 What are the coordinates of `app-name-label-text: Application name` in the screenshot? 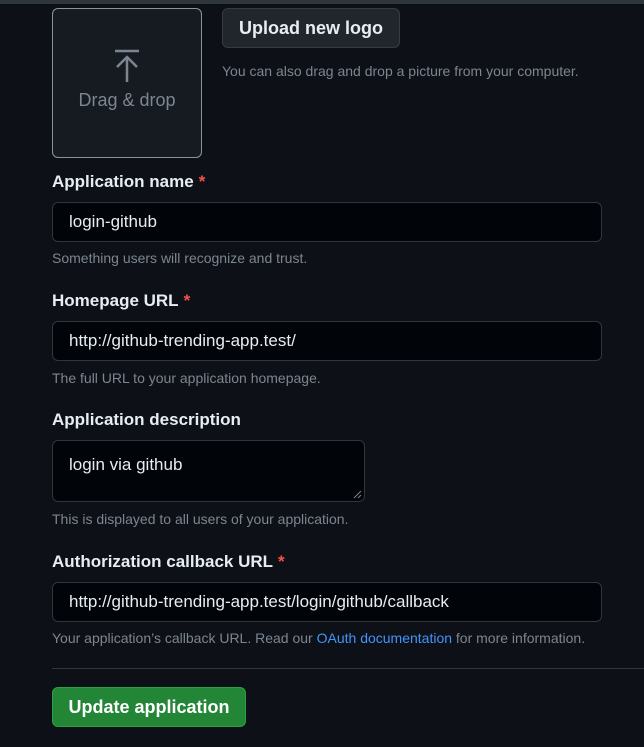 It's located at (123, 181).